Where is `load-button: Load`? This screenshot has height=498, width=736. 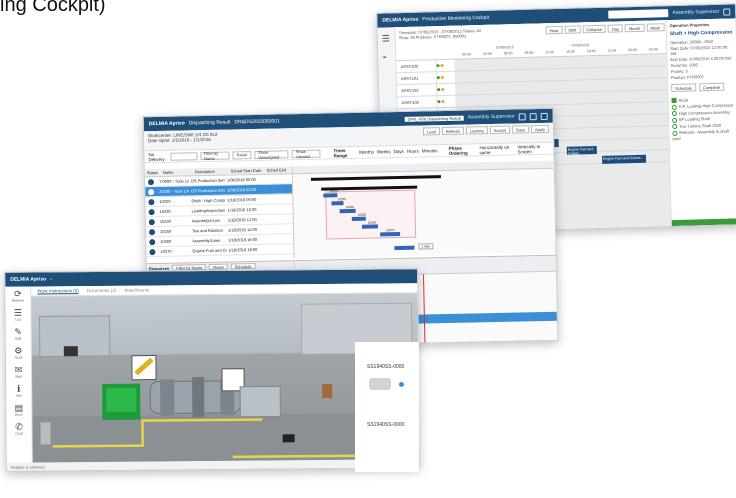 load-button: Load is located at coordinates (431, 131).